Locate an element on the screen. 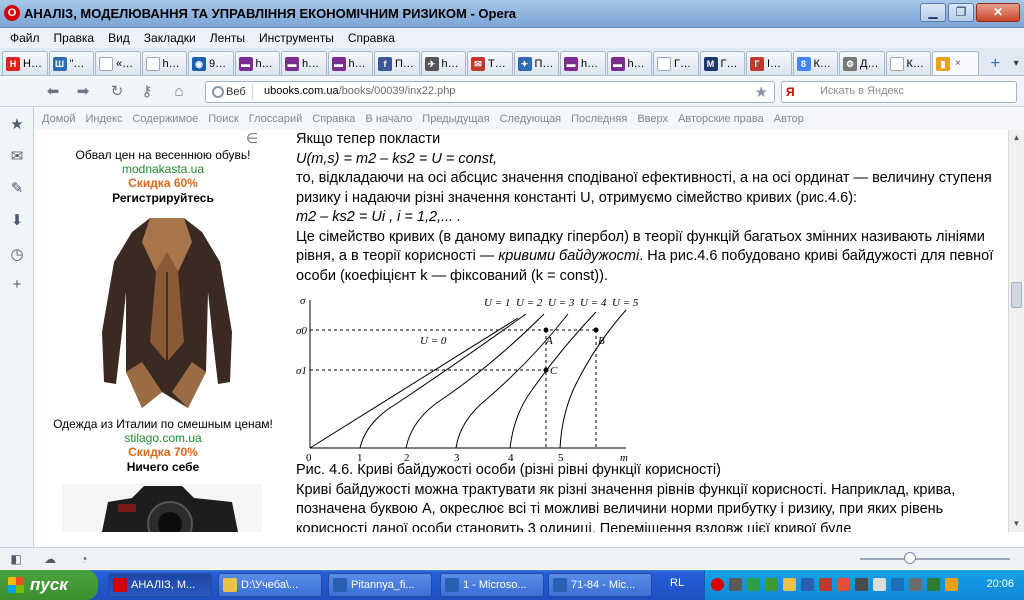  tray-update-icon is located at coordinates (807, 584).